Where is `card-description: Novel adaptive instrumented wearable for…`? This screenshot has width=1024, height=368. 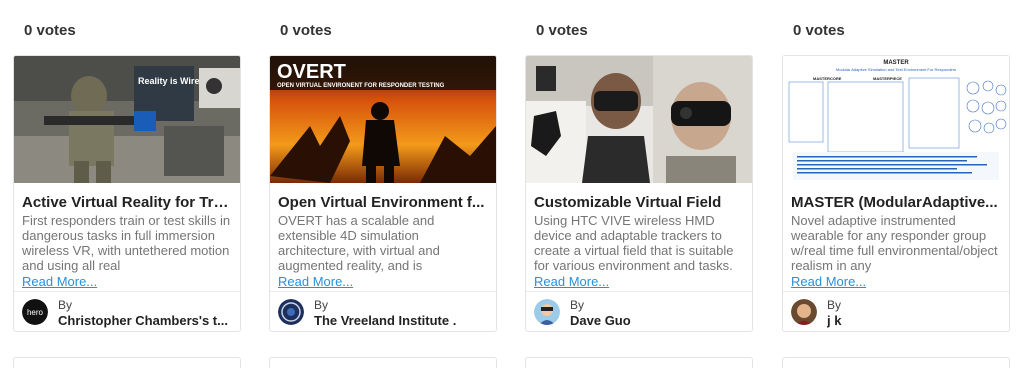 card-description: Novel adaptive instrumented wearable for… is located at coordinates (894, 243).